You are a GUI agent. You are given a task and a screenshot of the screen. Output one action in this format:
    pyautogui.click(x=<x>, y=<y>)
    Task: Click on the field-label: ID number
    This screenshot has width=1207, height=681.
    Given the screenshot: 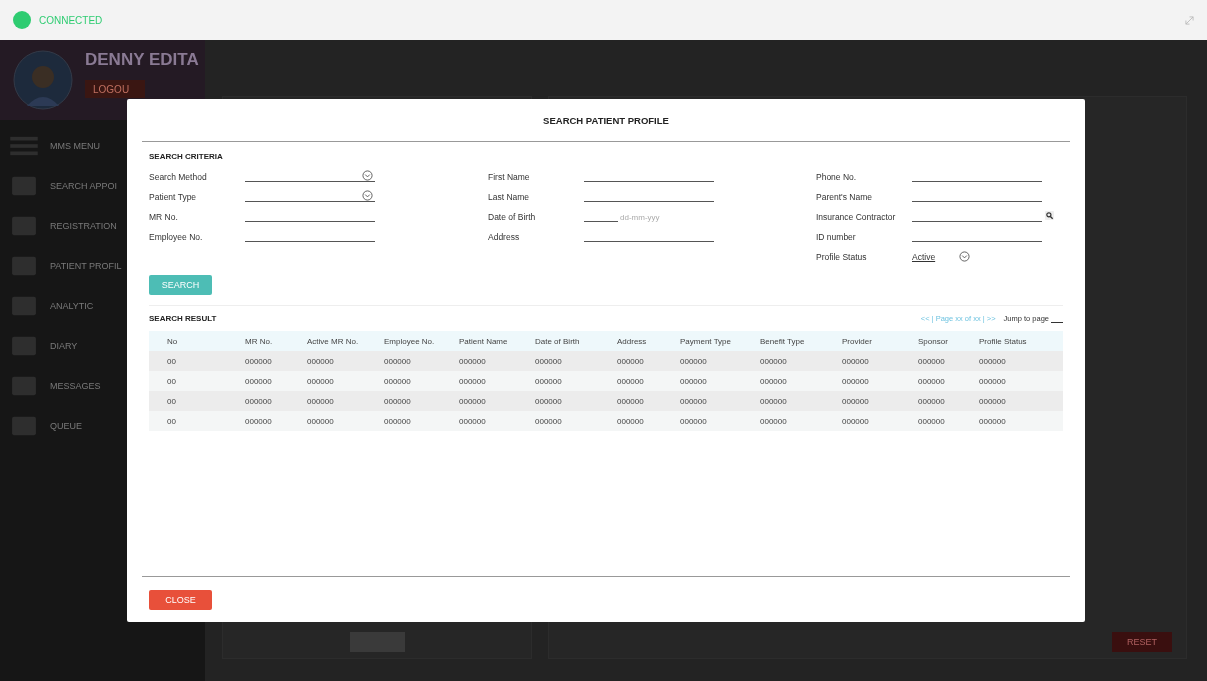 What is the action you would take?
    pyautogui.click(x=836, y=237)
    